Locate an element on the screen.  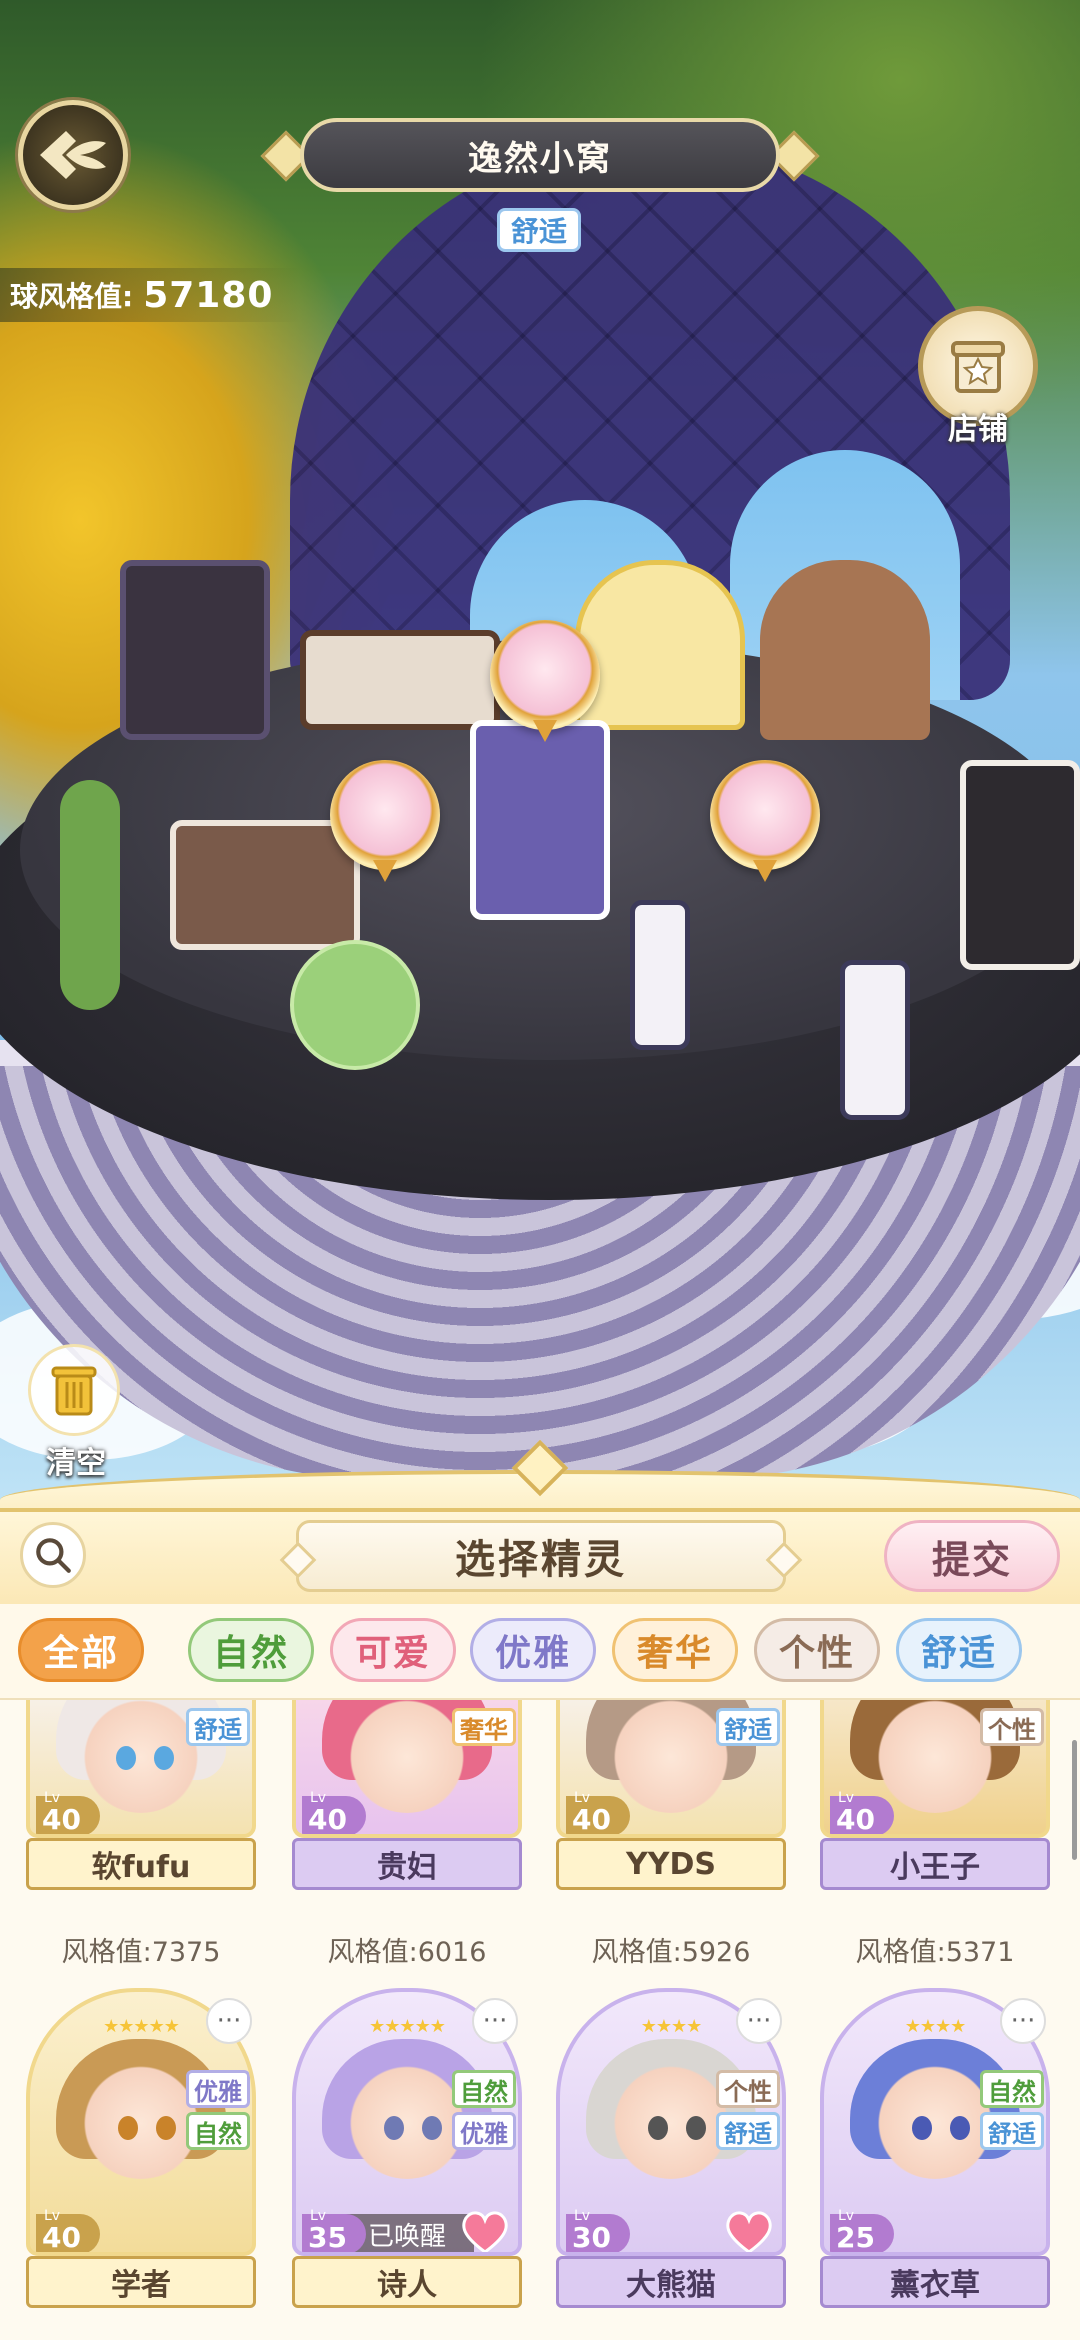
trash-icon is located at coordinates (74, 1390).